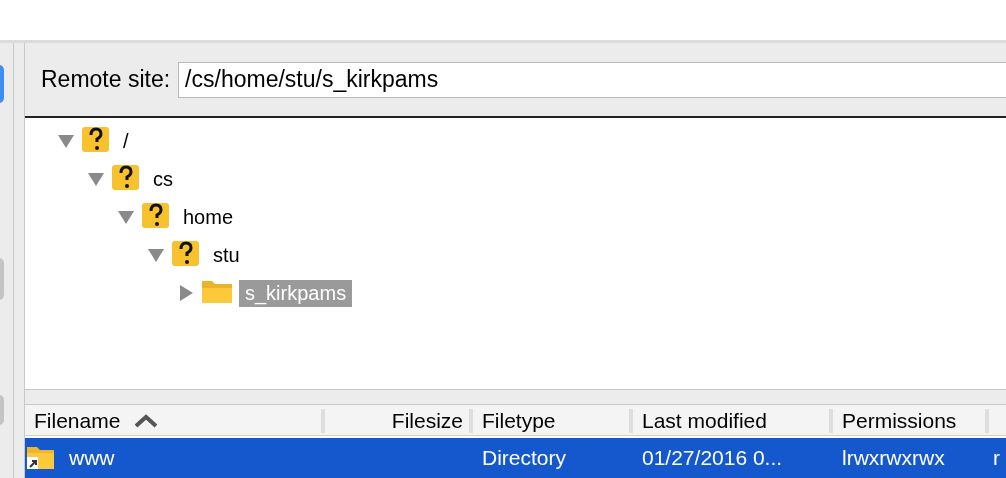 This screenshot has height=478, width=1006. Describe the element at coordinates (106, 79) in the screenshot. I see `remote-site-label: Remote site:` at that location.